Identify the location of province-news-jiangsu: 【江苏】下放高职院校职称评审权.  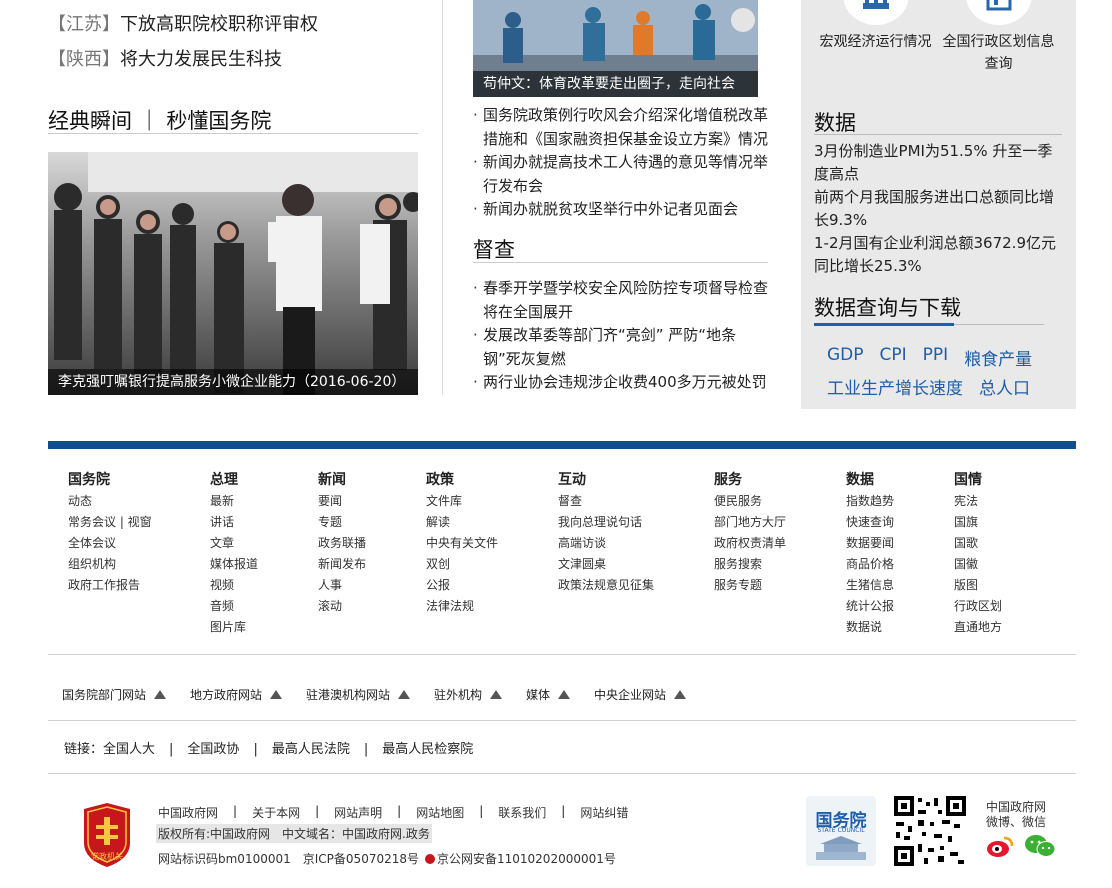
(183, 23).